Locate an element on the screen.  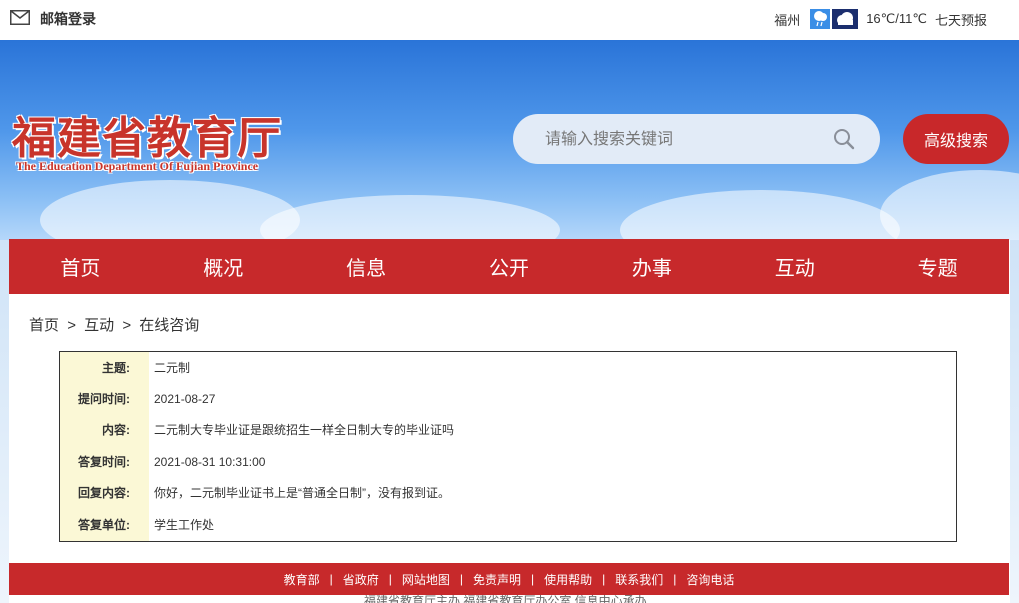
nav-item-interaction: 互动 is located at coordinates (794, 266).